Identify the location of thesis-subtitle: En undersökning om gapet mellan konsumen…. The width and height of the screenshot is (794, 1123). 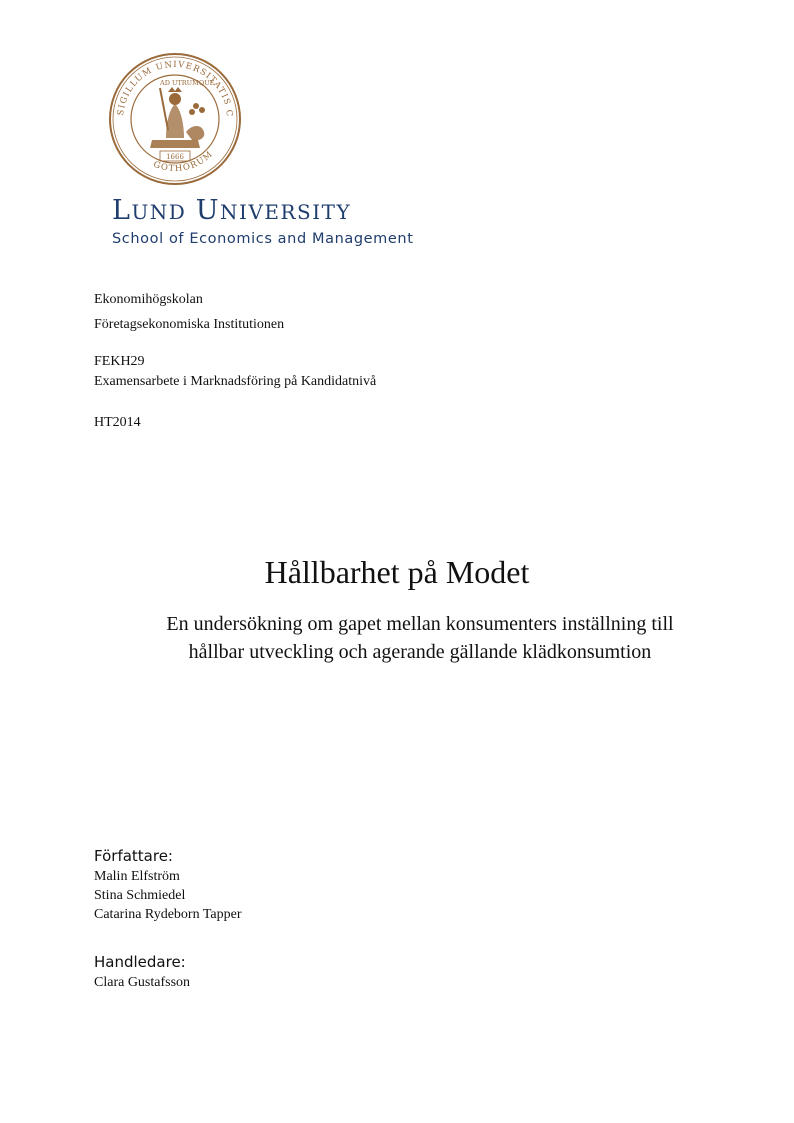
(420, 638).